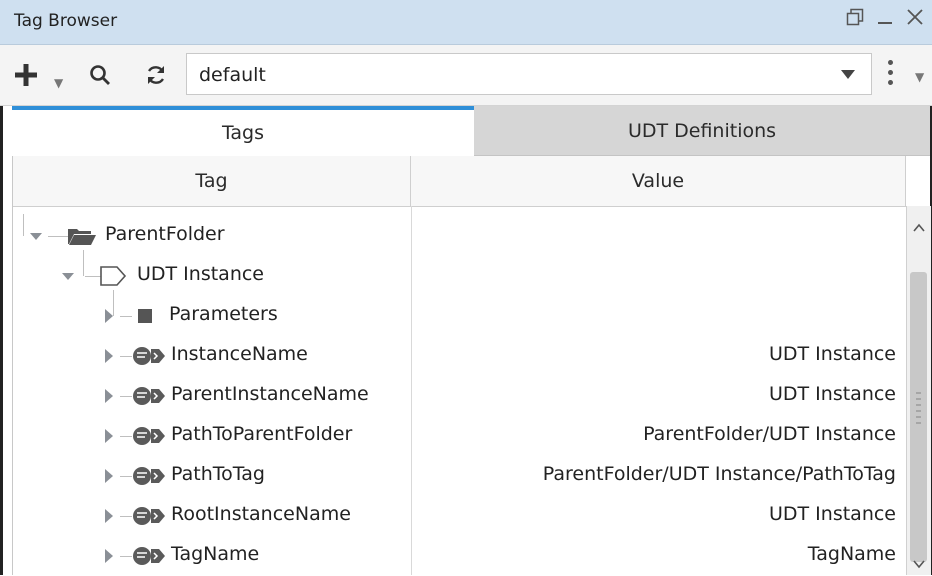 This screenshot has width=932, height=576. I want to click on tree-row-label: PathToTag, so click(218, 474).